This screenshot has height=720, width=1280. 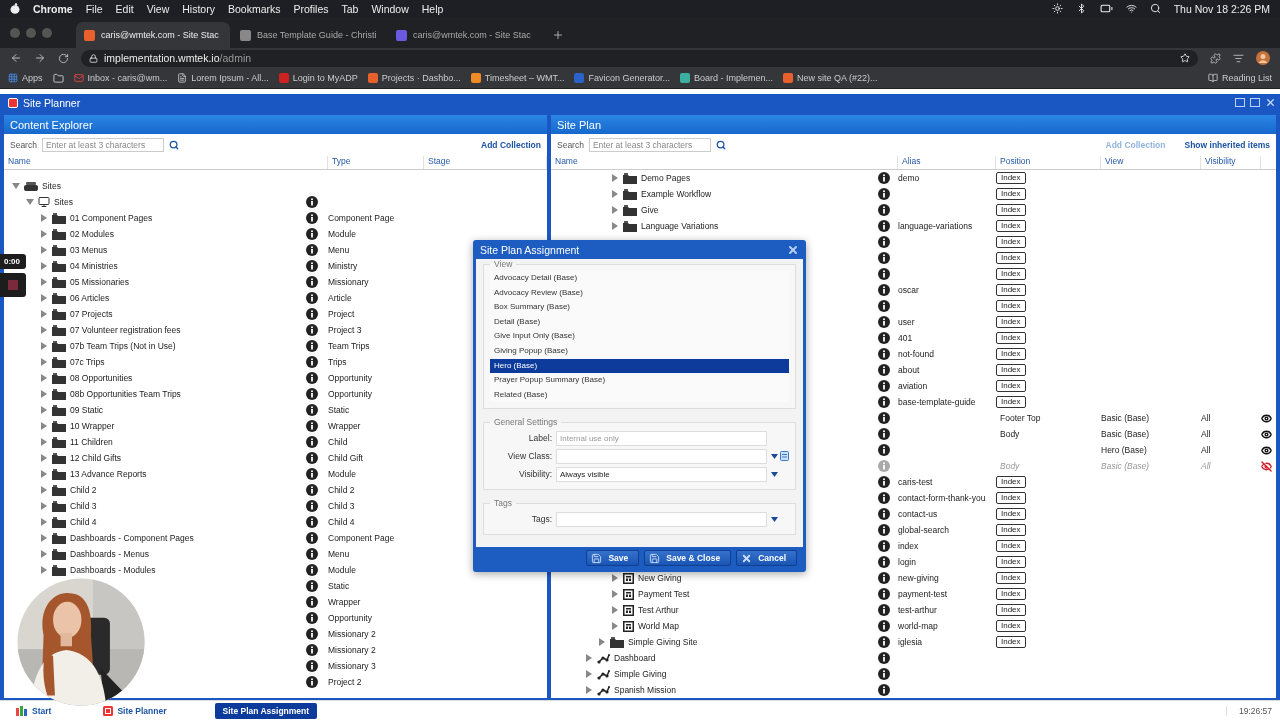 I want to click on menu-item: Tab, so click(x=350, y=8).